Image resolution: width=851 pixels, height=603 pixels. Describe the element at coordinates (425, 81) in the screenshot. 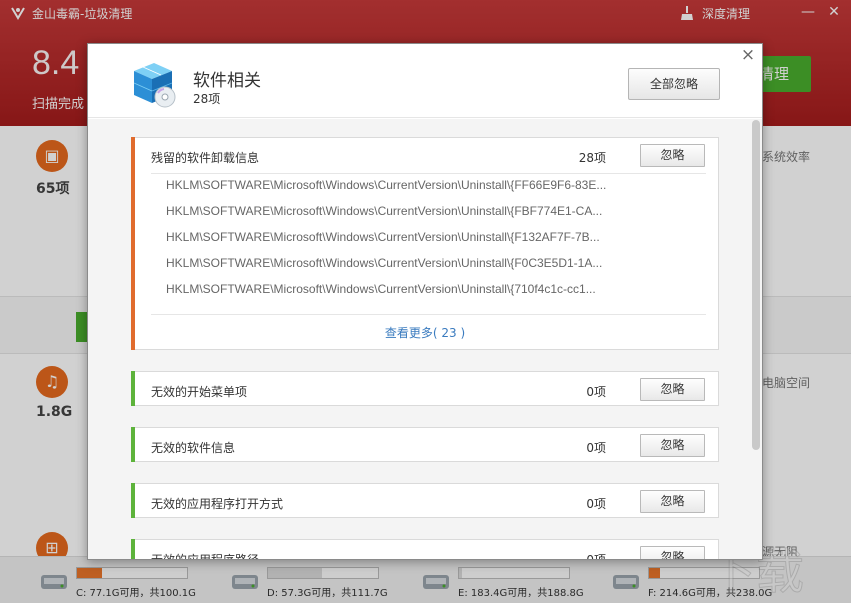

I see `dialog-header: 软件相关 28项 全部忽略 ×` at that location.